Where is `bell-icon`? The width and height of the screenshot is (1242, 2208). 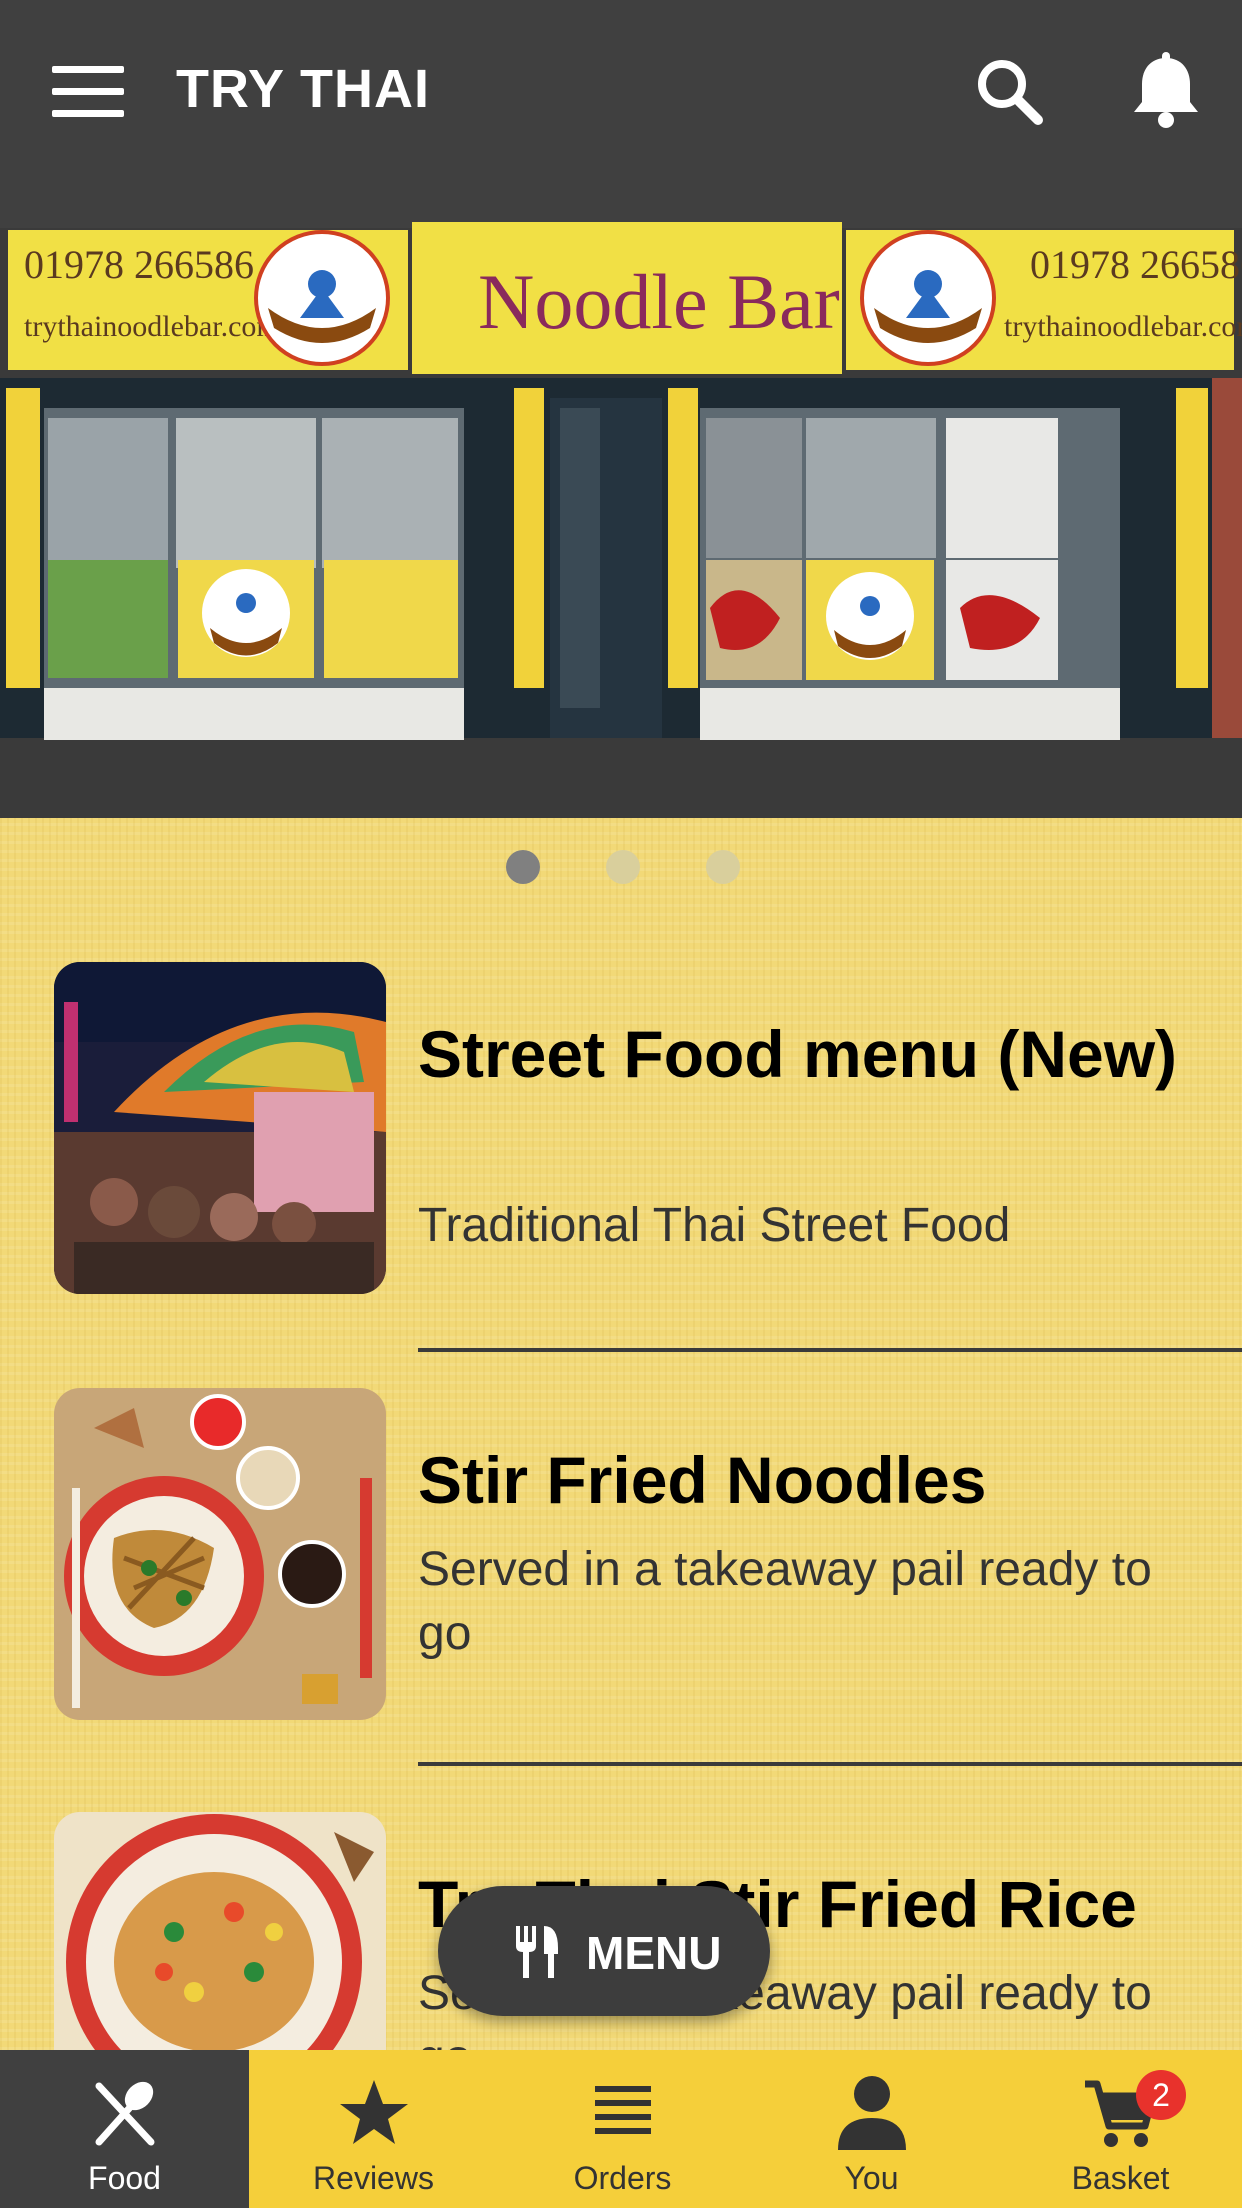
bell-icon is located at coordinates (1166, 90).